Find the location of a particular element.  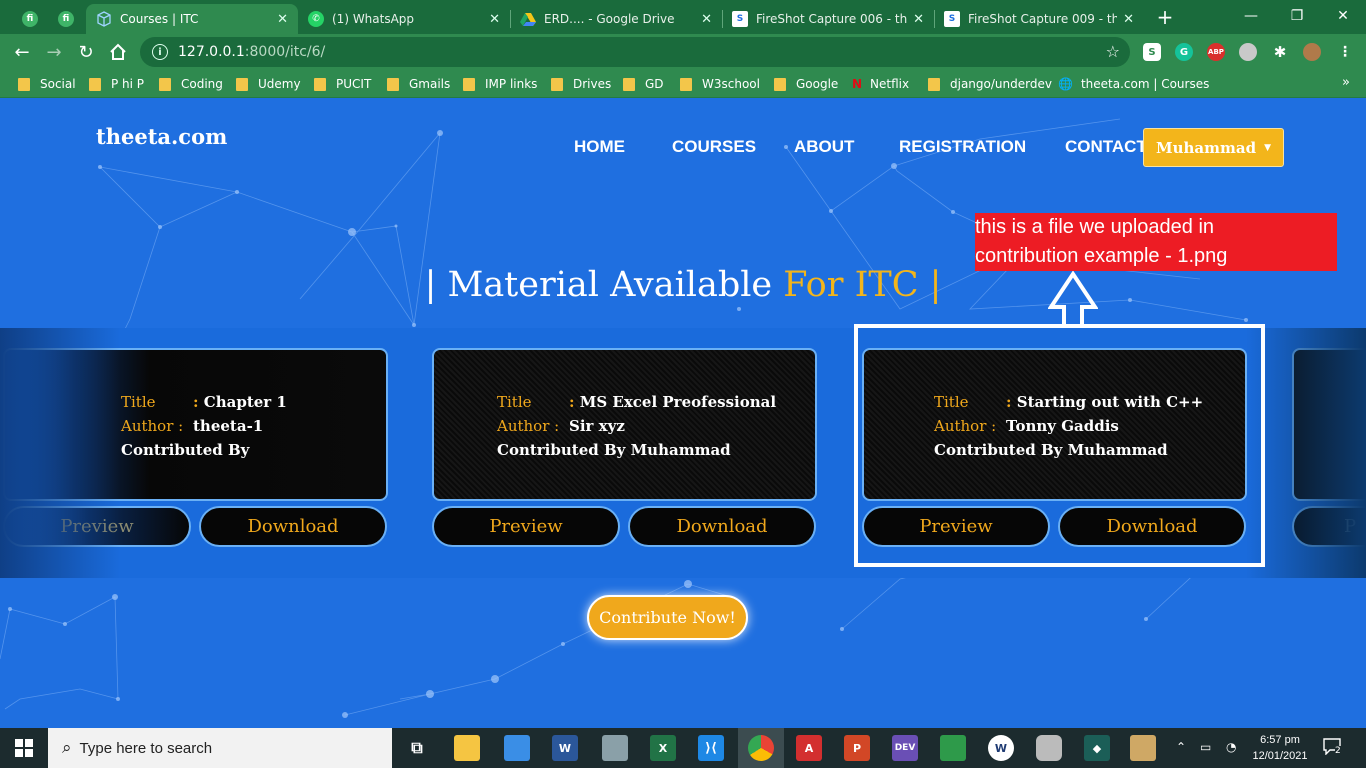

puzzle-extensions-icon: ✱ is located at coordinates (1280, 52).